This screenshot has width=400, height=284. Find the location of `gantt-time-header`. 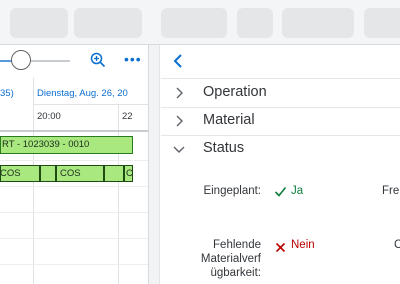

gantt-time-header is located at coordinates (74, 105).